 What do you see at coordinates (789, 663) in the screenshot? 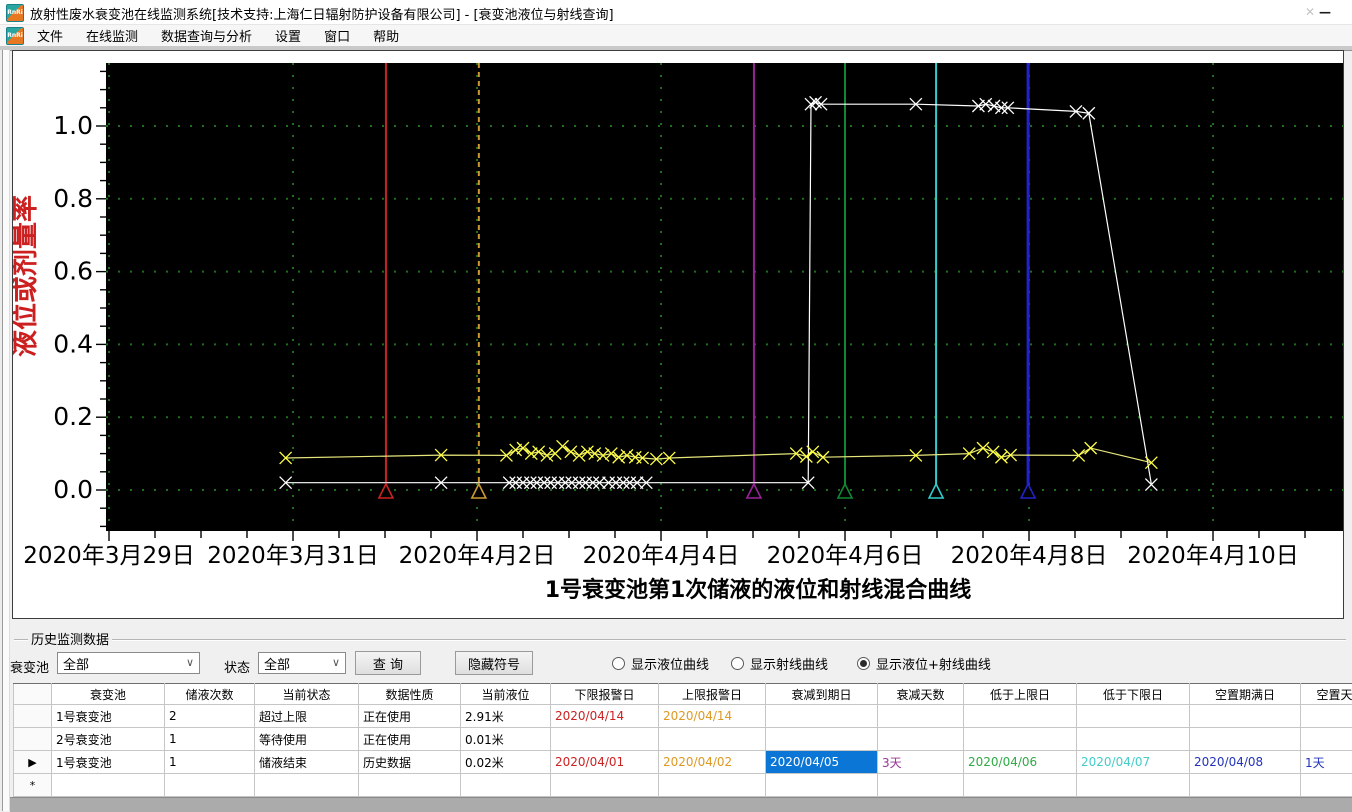
I see `radio-label: 显示射线曲线` at bounding box center [789, 663].